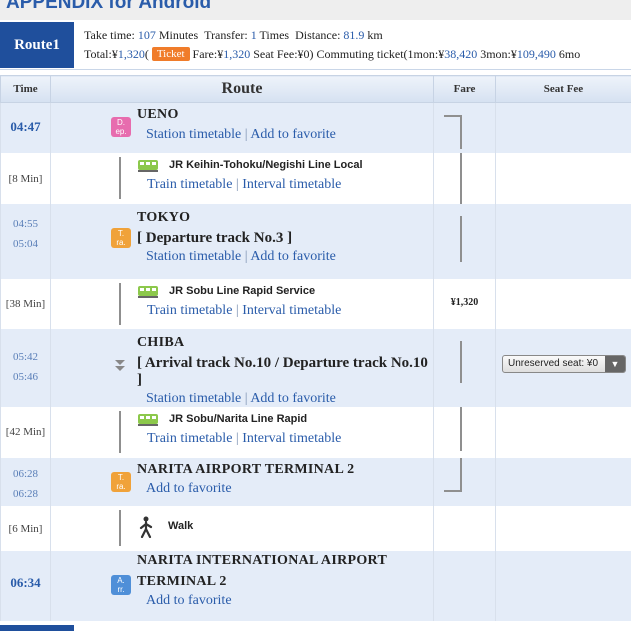 Image resolution: width=631 pixels, height=631 pixels. What do you see at coordinates (25, 223) in the screenshot?
I see `arrival-time-tokyo: 04:55` at bounding box center [25, 223].